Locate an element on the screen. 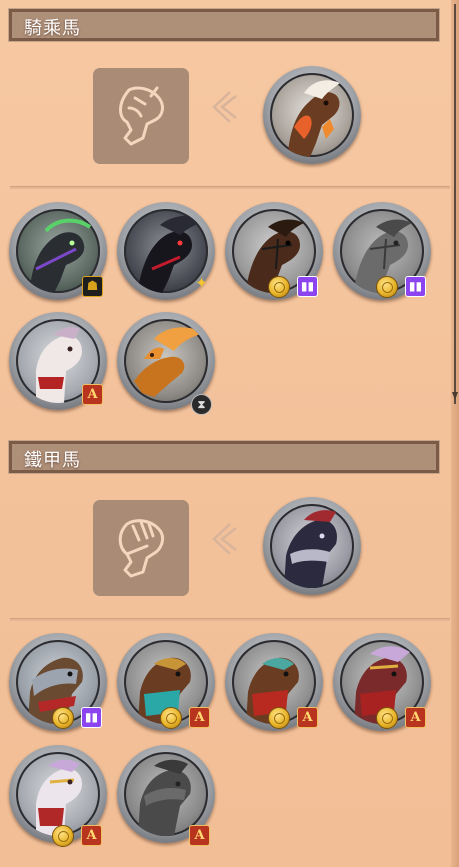  equipped-horse-riding is located at coordinates (312, 115).